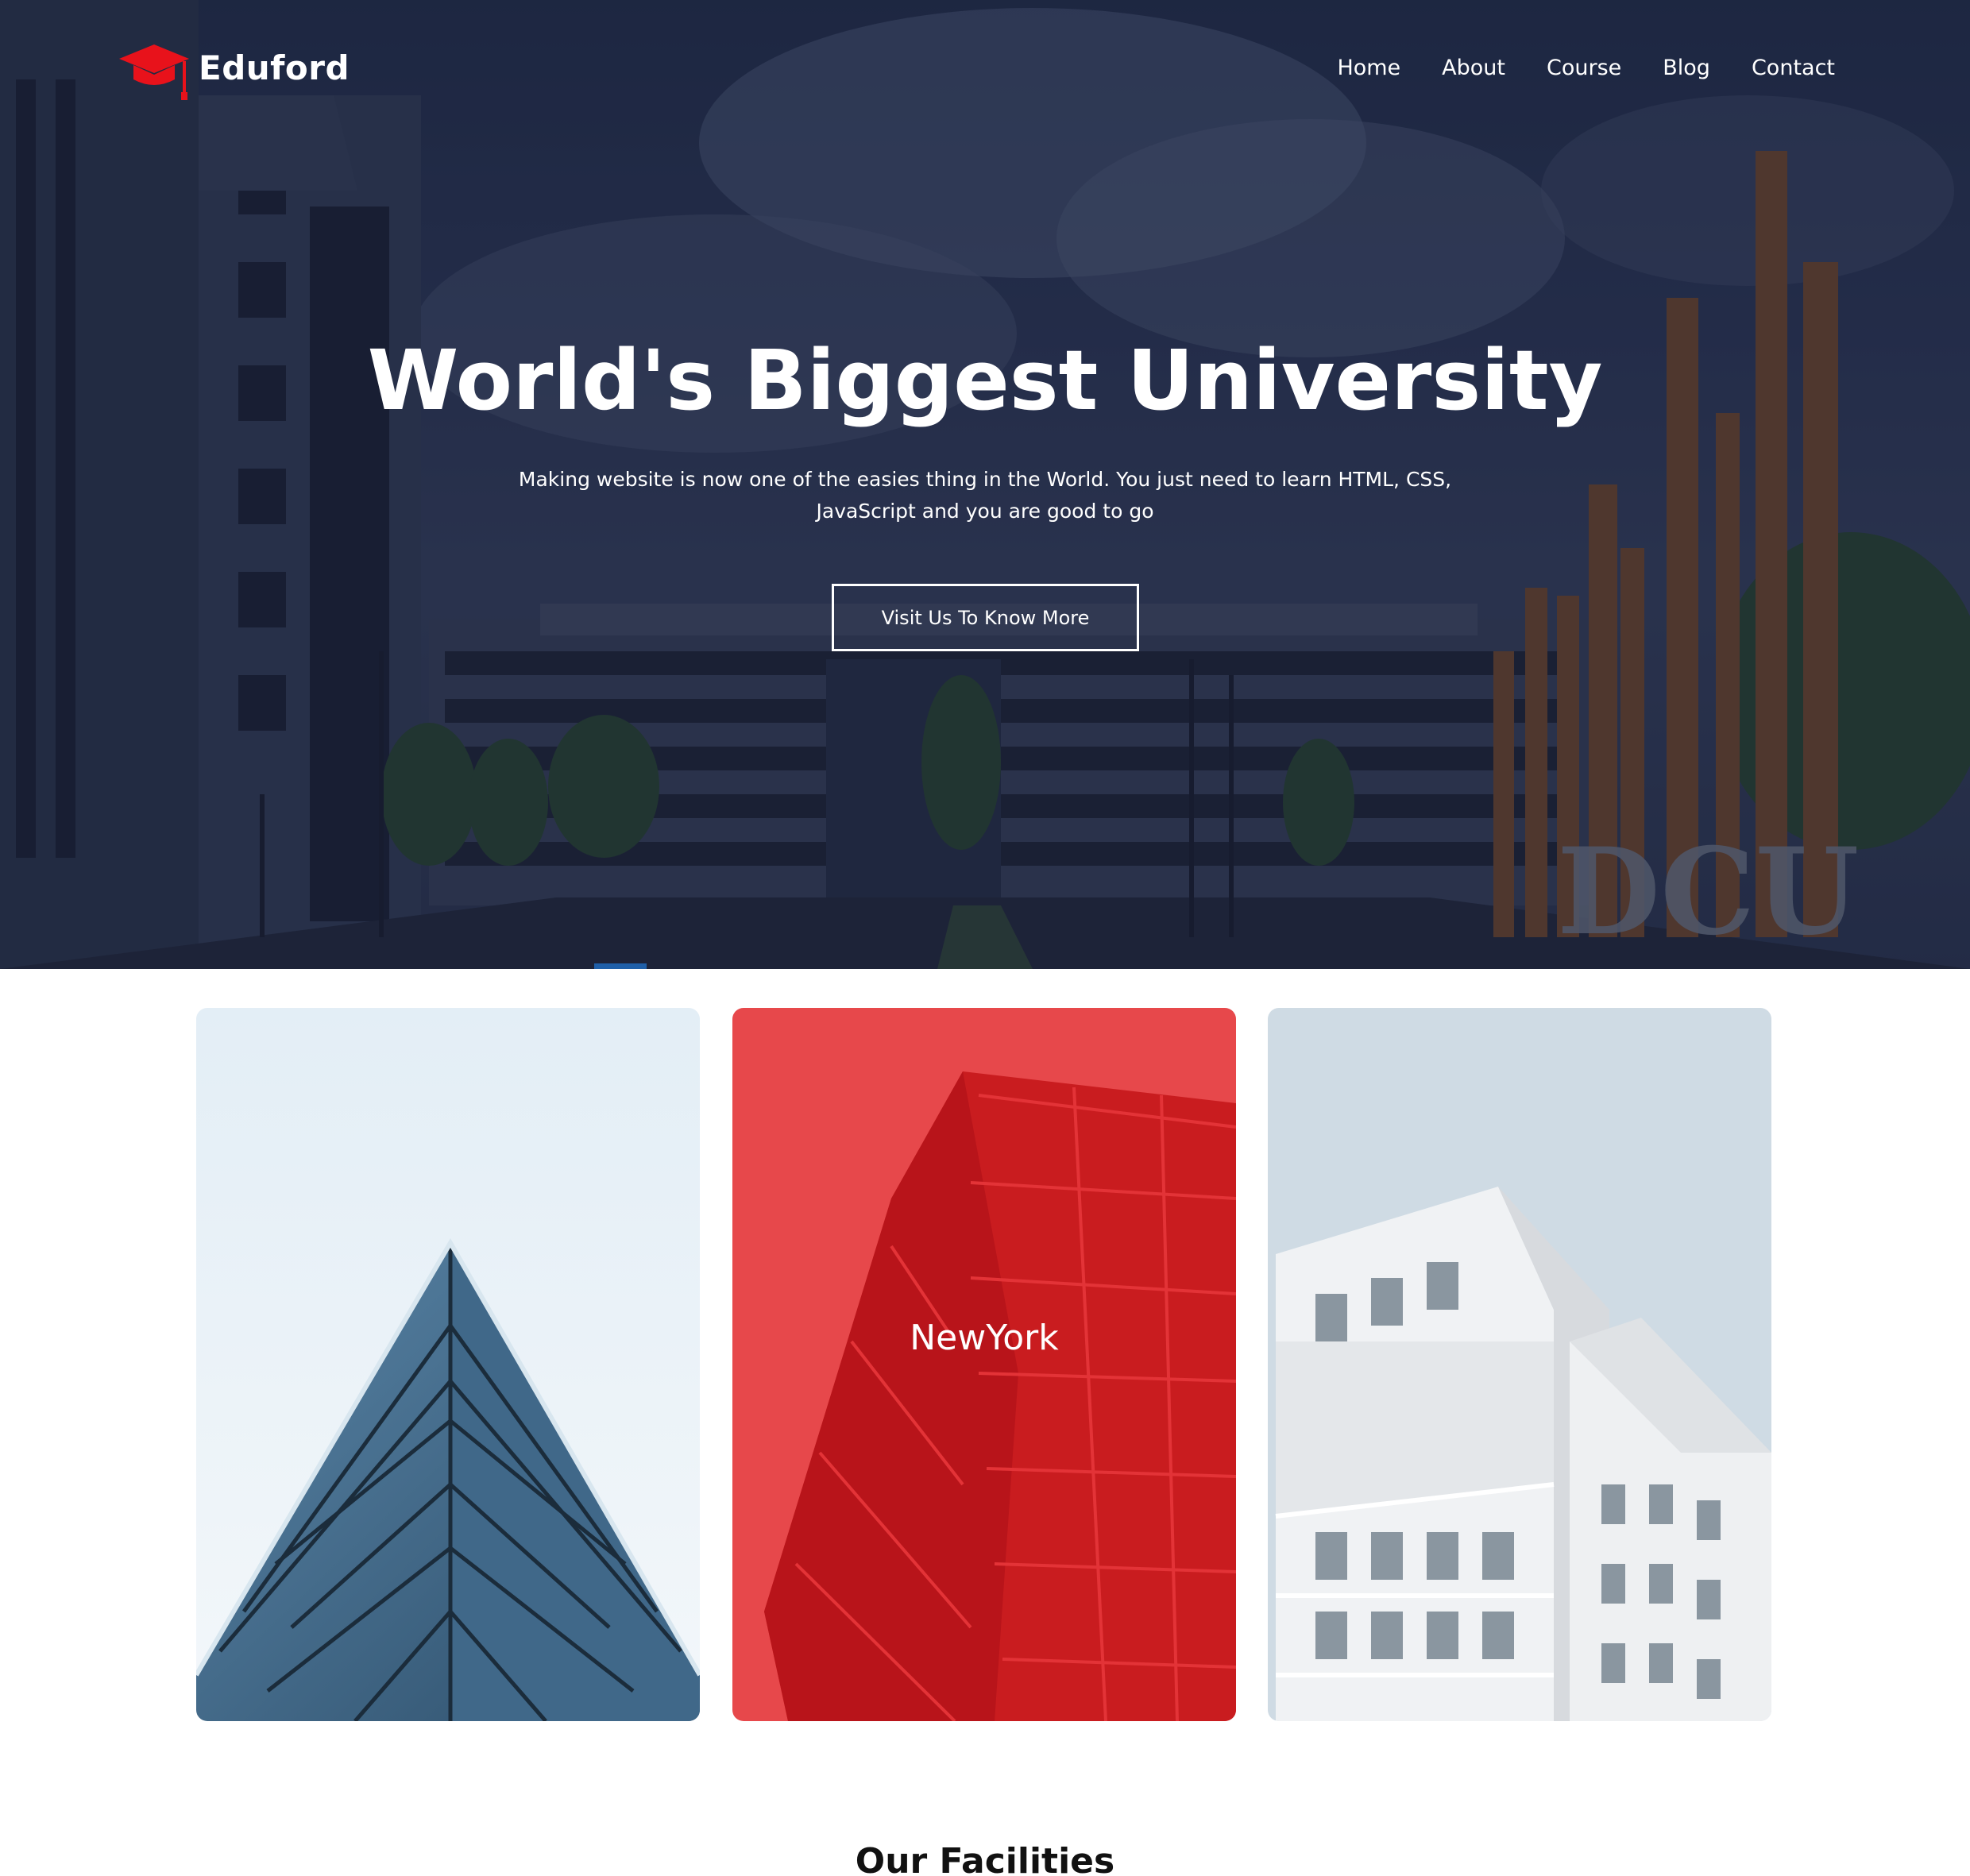 This screenshot has width=1970, height=1876. What do you see at coordinates (154, 72) in the screenshot?
I see `graduation-cap-icon` at bounding box center [154, 72].